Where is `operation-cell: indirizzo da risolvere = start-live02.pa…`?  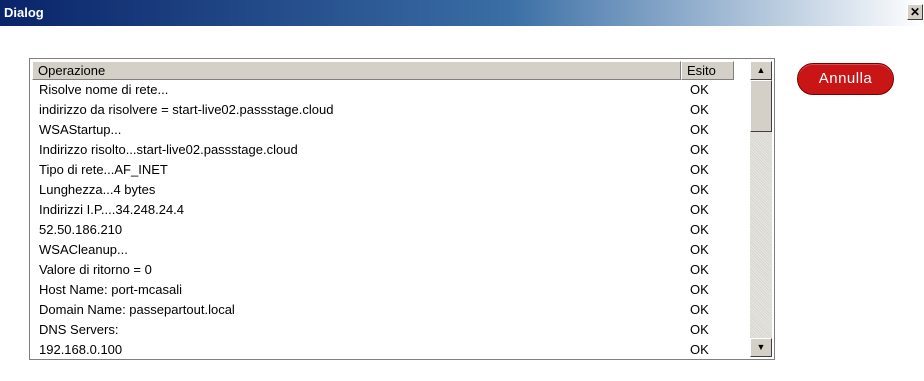
operation-cell: indirizzo da risolvere = start-live02.pa… is located at coordinates (186, 109).